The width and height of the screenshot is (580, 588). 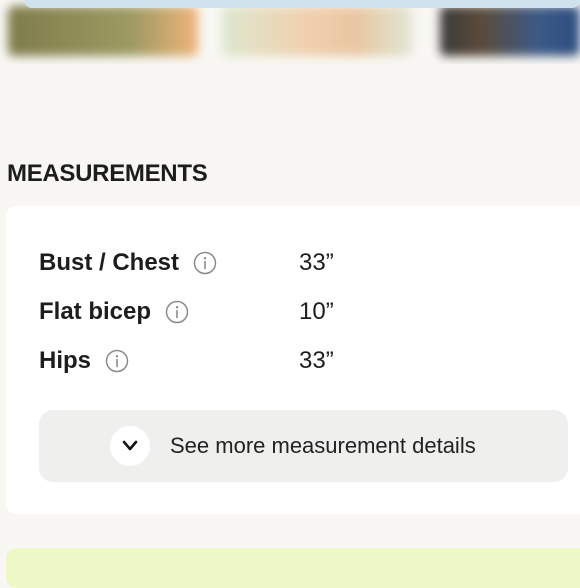 I want to click on see-more-label: See more measurement details, so click(x=323, y=445).